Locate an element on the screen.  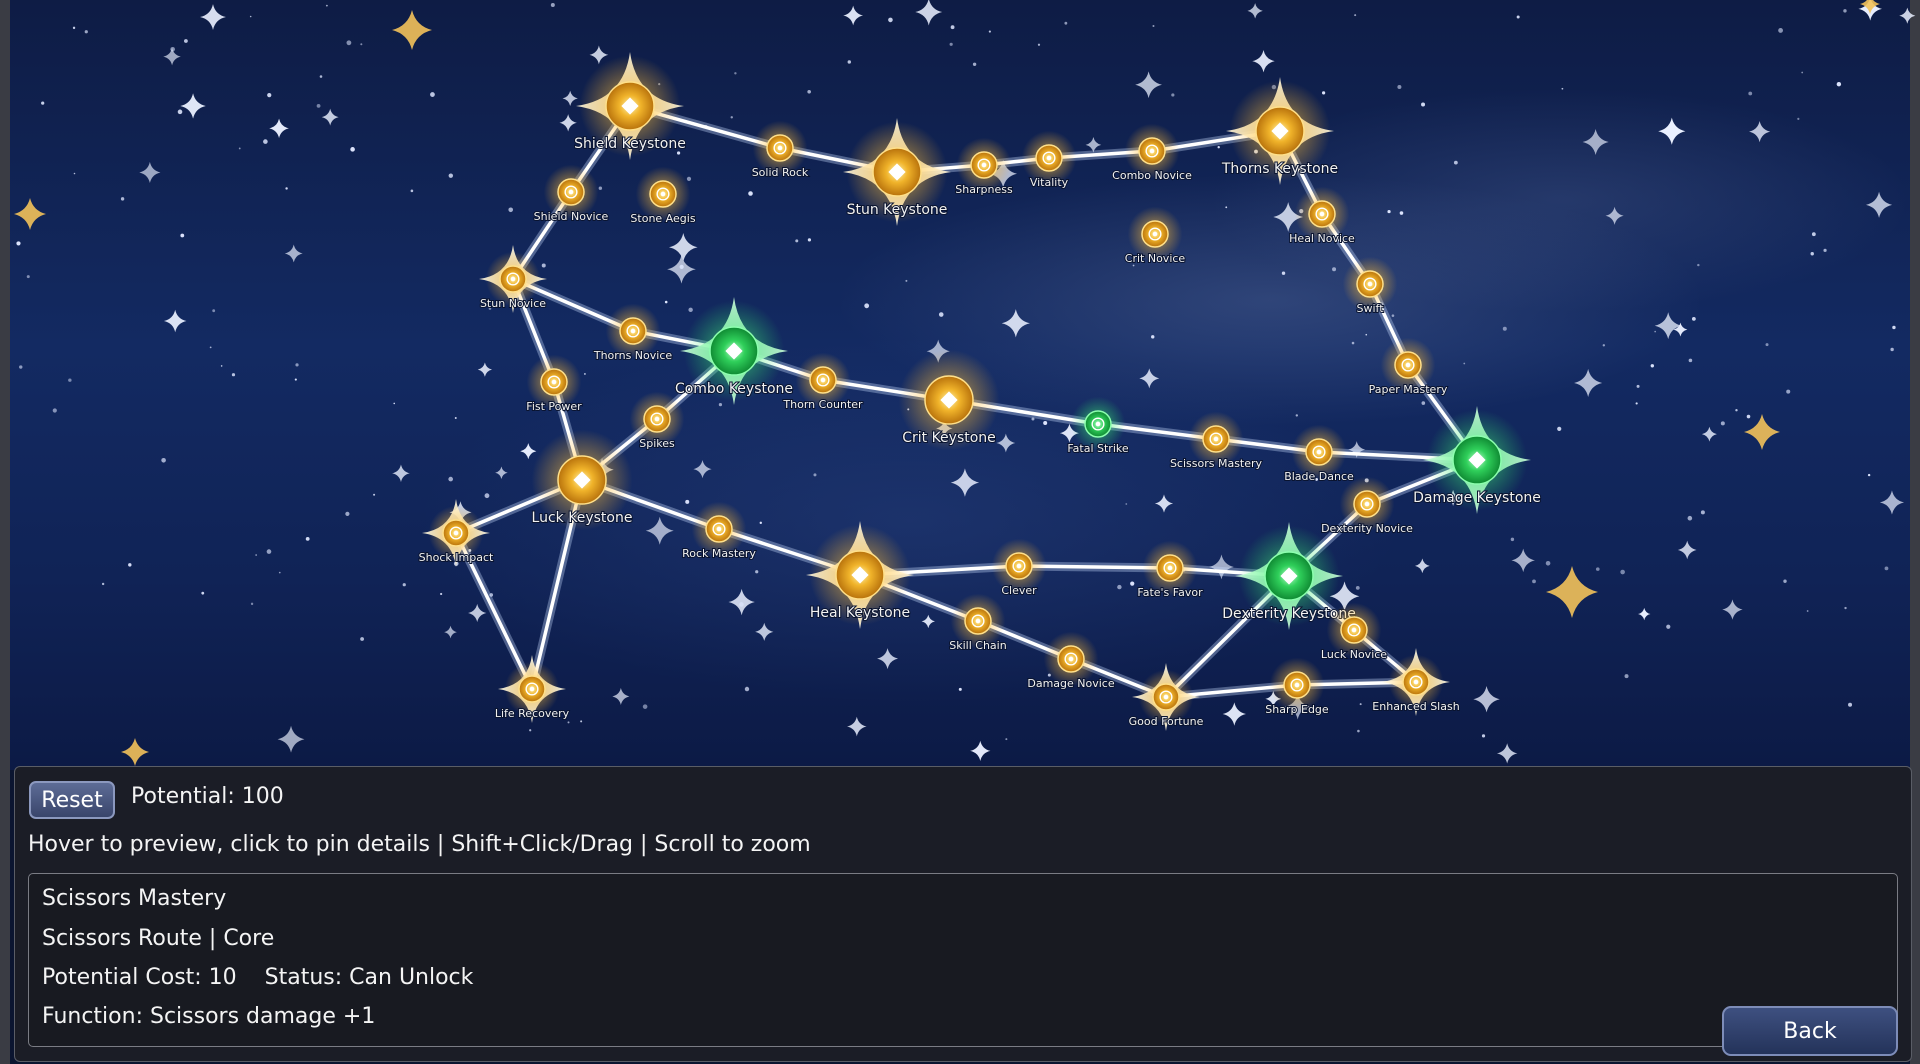
skill-node-shield-novice: Shield Novice is located at coordinates (571, 194).